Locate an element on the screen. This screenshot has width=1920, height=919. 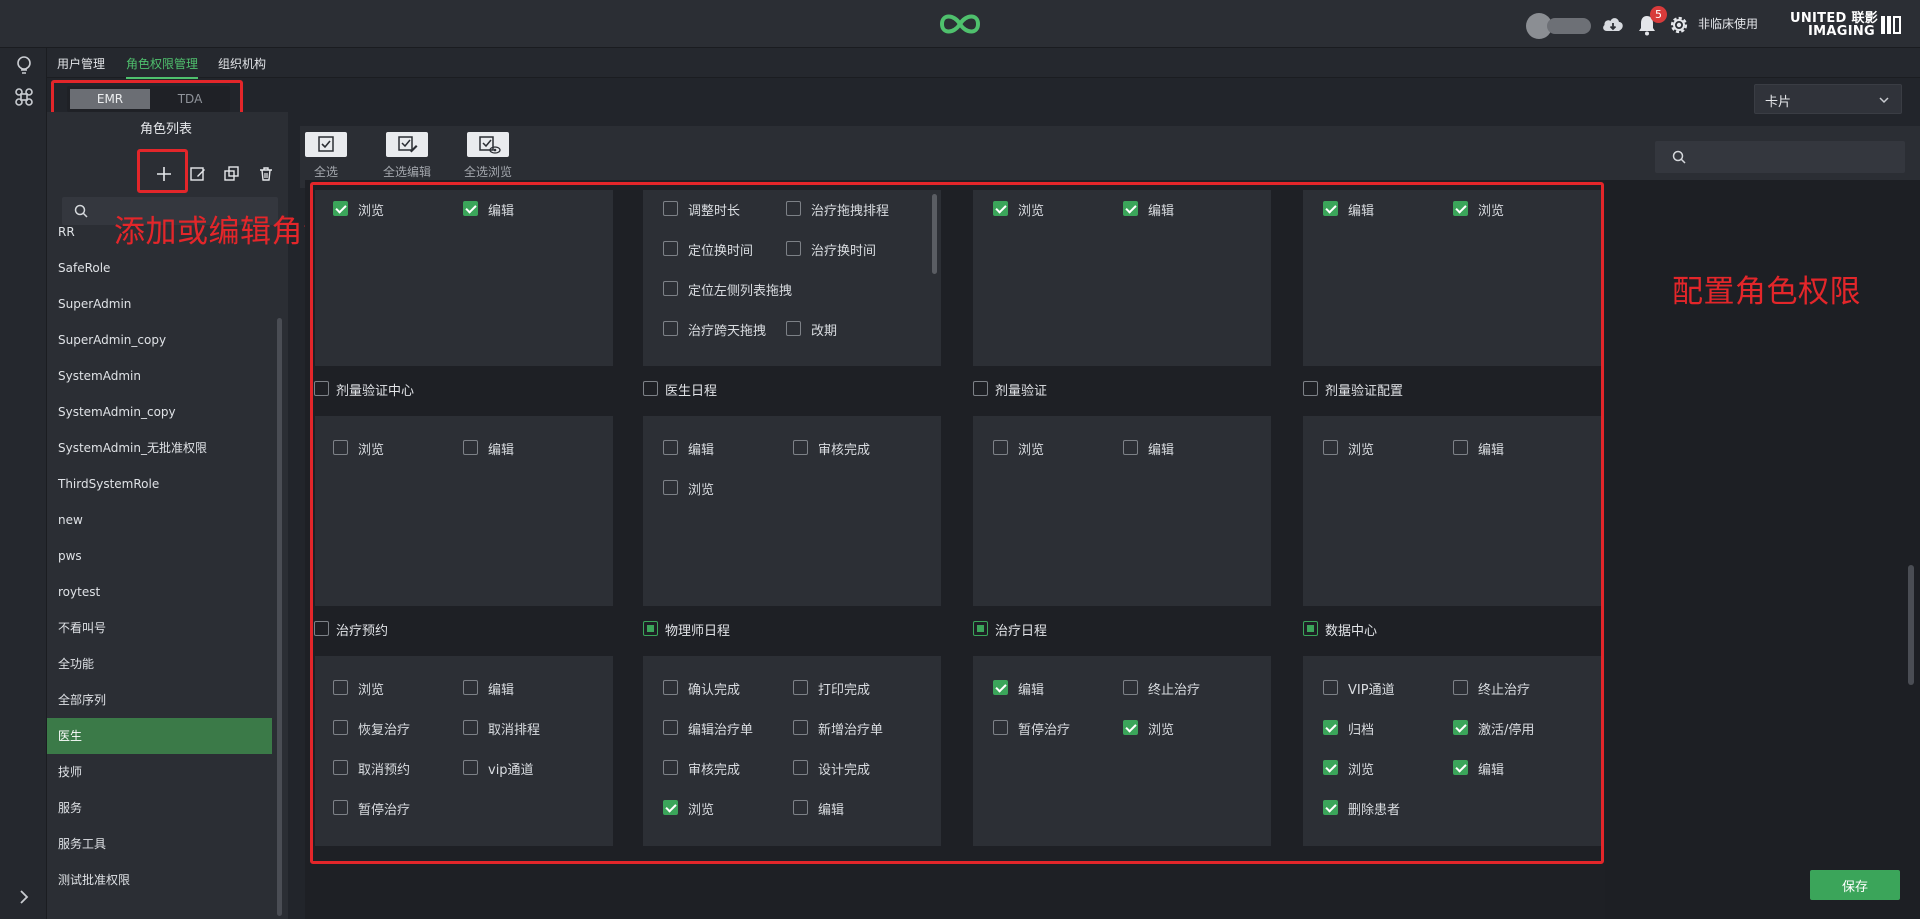
role-item: 技师 is located at coordinates (159, 772).